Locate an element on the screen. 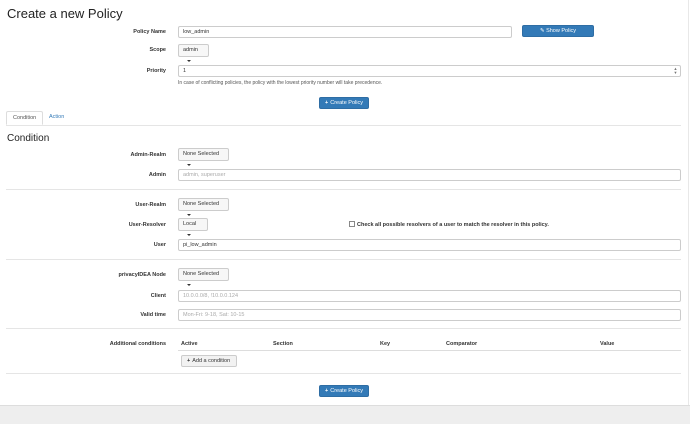 The width and height of the screenshot is (690, 424). client-label: Client is located at coordinates (158, 296).